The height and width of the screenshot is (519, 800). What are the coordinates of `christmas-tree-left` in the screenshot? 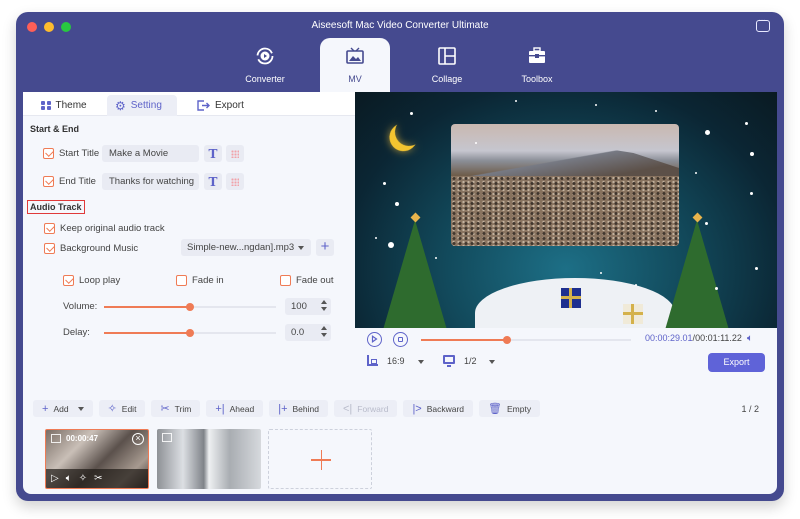 It's located at (415, 274).